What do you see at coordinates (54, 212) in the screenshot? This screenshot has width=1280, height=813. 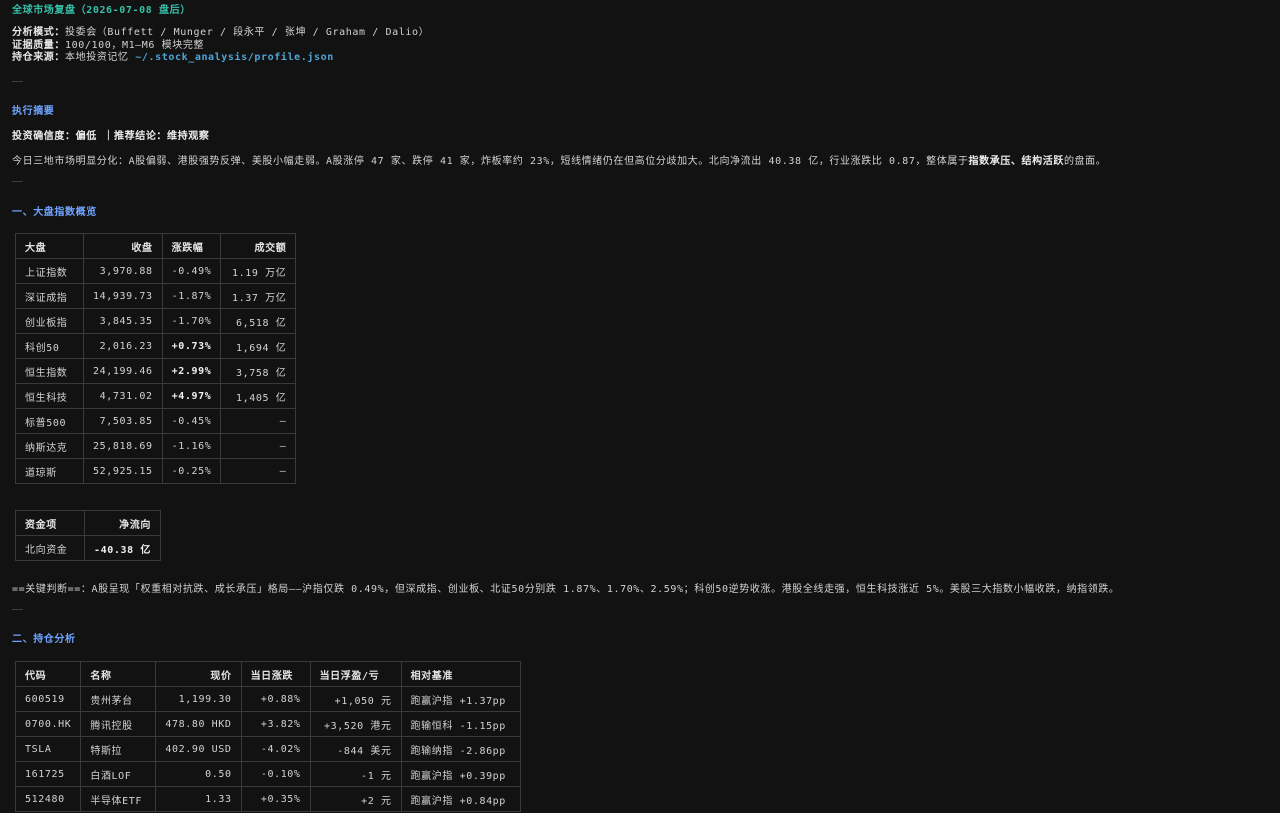 I see `index-overview-heading: 一、大盘指数概览` at bounding box center [54, 212].